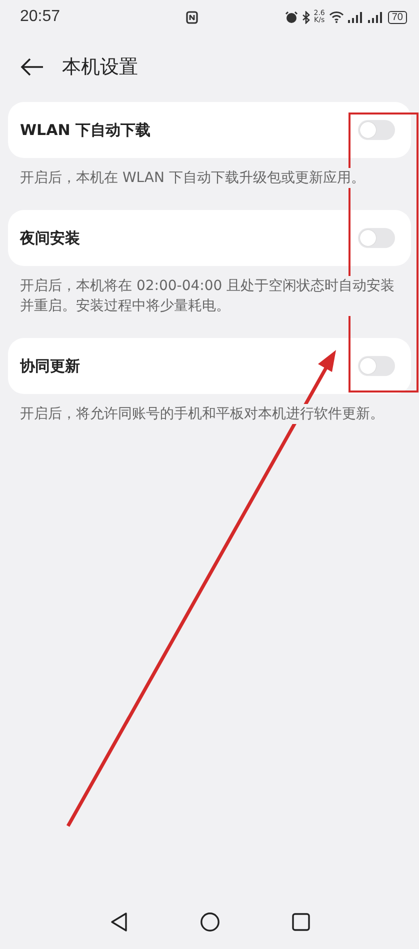 This screenshot has width=419, height=949. I want to click on wifi-icon, so click(336, 17).